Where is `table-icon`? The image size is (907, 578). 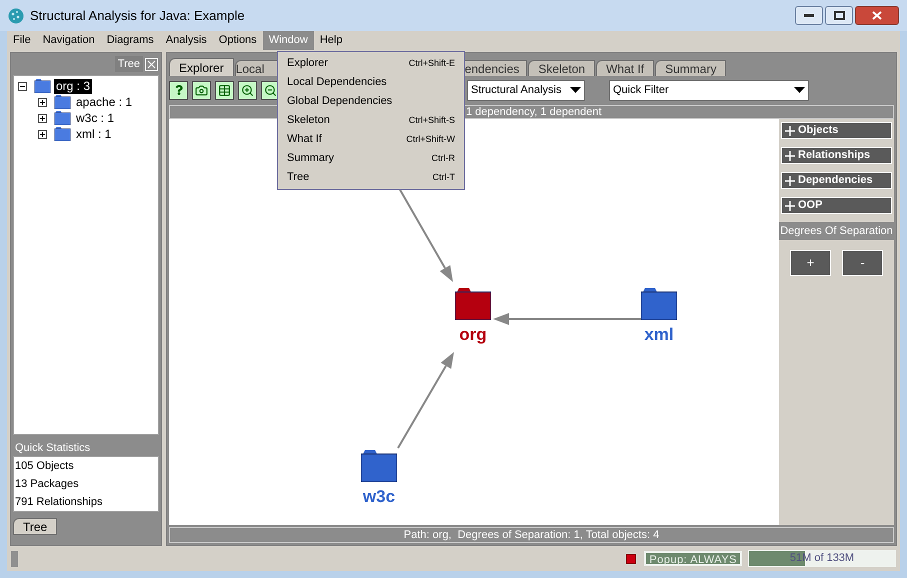
table-icon is located at coordinates (224, 90).